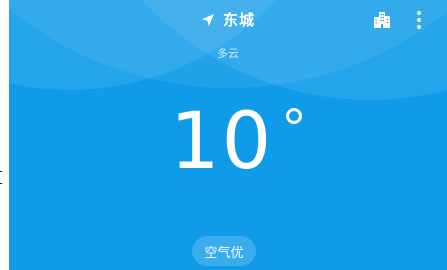 This screenshot has width=447, height=270. What do you see at coordinates (207, 19) in the screenshot?
I see `navigation-arrow-icon` at bounding box center [207, 19].